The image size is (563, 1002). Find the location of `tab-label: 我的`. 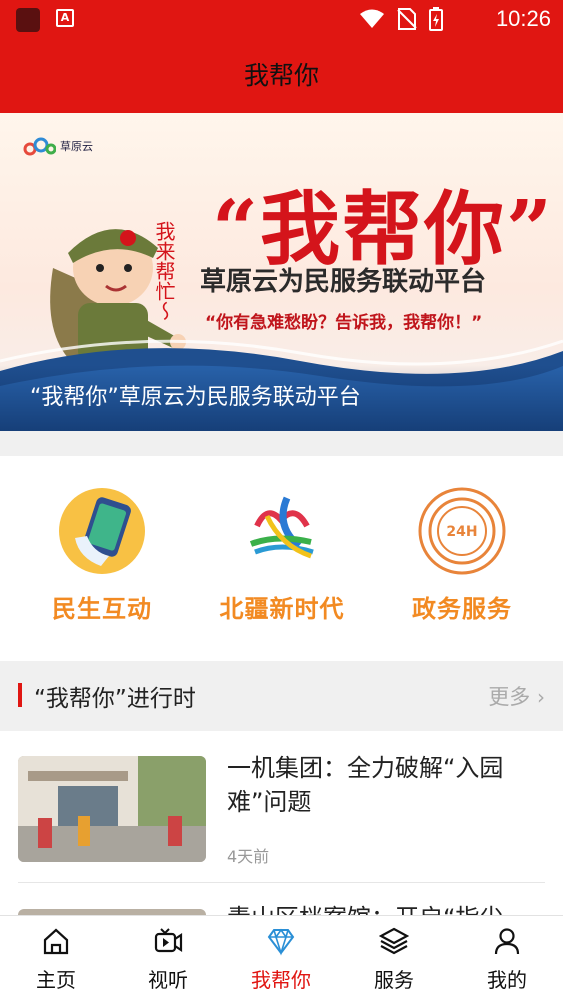

tab-label: 我的 is located at coordinates (507, 980).